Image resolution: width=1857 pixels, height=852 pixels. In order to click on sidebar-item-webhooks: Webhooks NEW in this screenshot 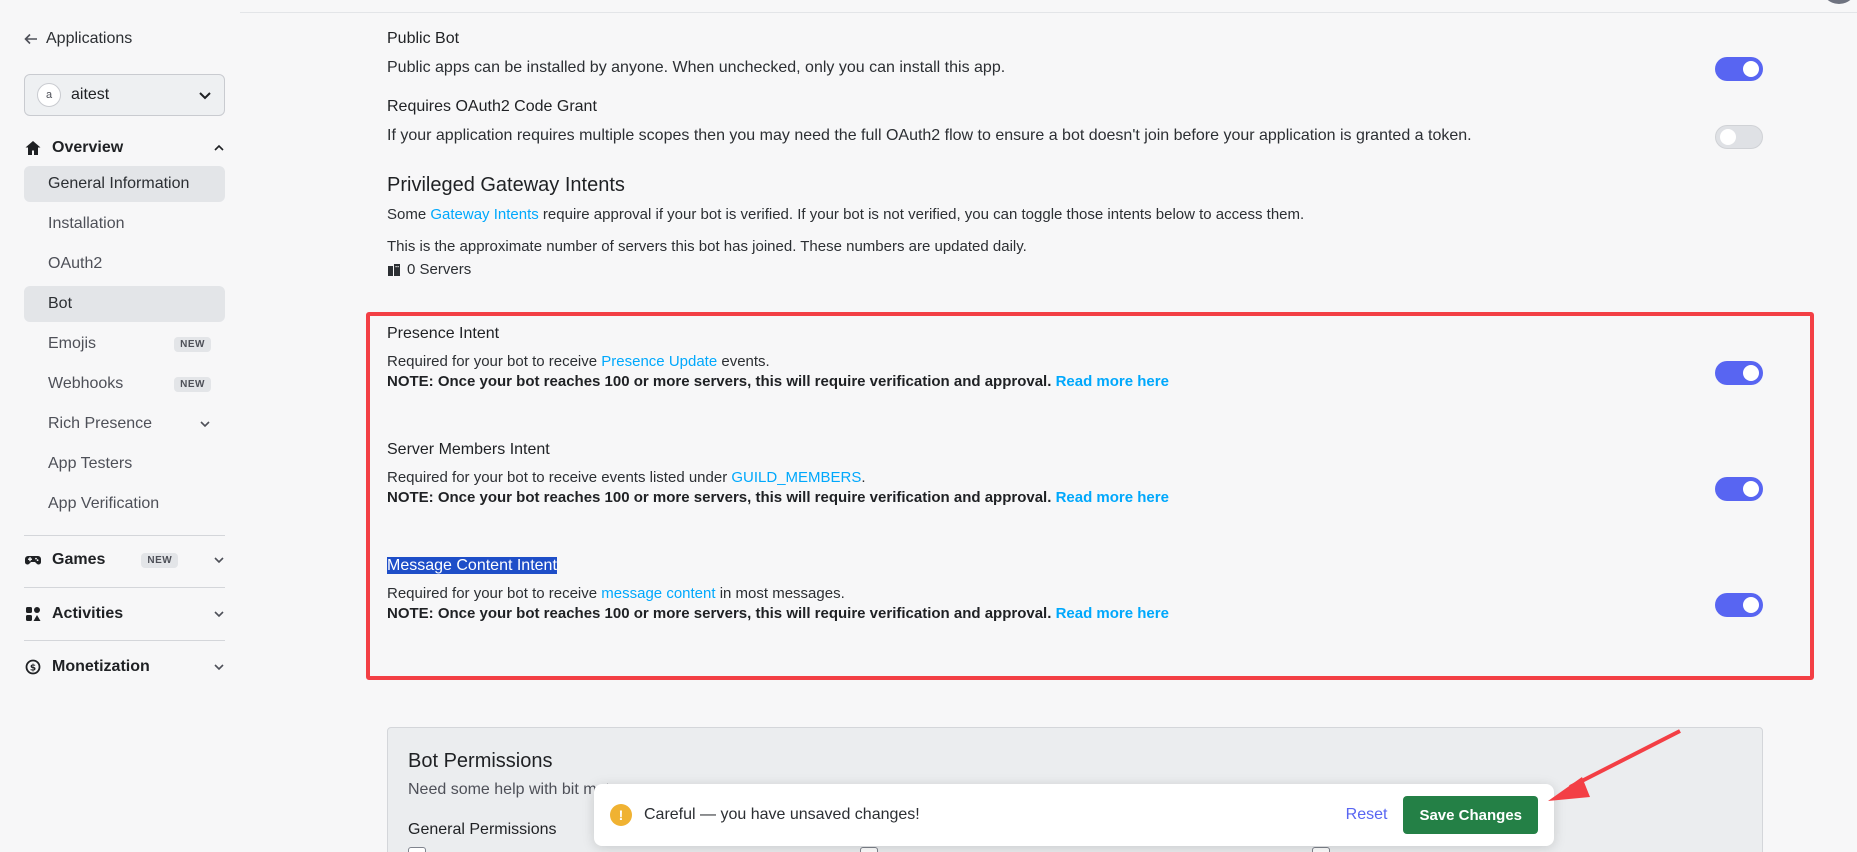, I will do `click(124, 384)`.